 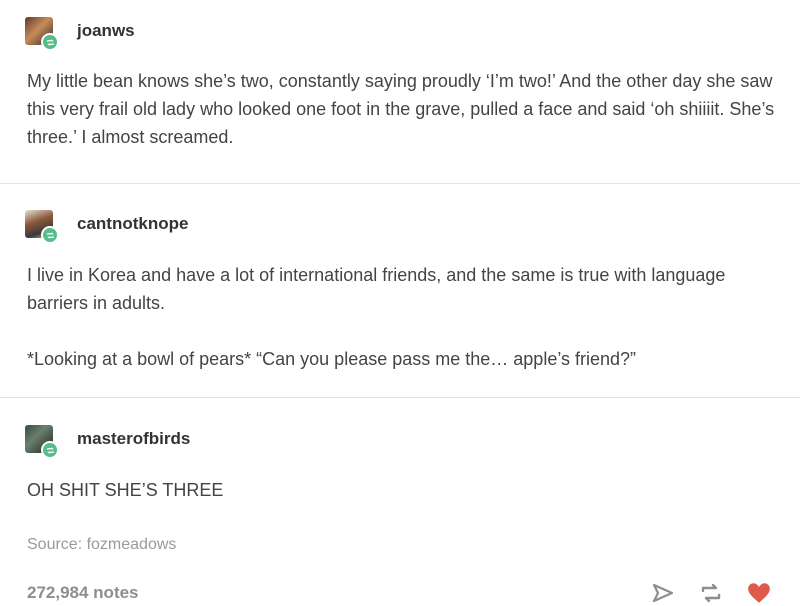 I want to click on post-text: OH SHIT SHE’S THREE, so click(x=125, y=490).